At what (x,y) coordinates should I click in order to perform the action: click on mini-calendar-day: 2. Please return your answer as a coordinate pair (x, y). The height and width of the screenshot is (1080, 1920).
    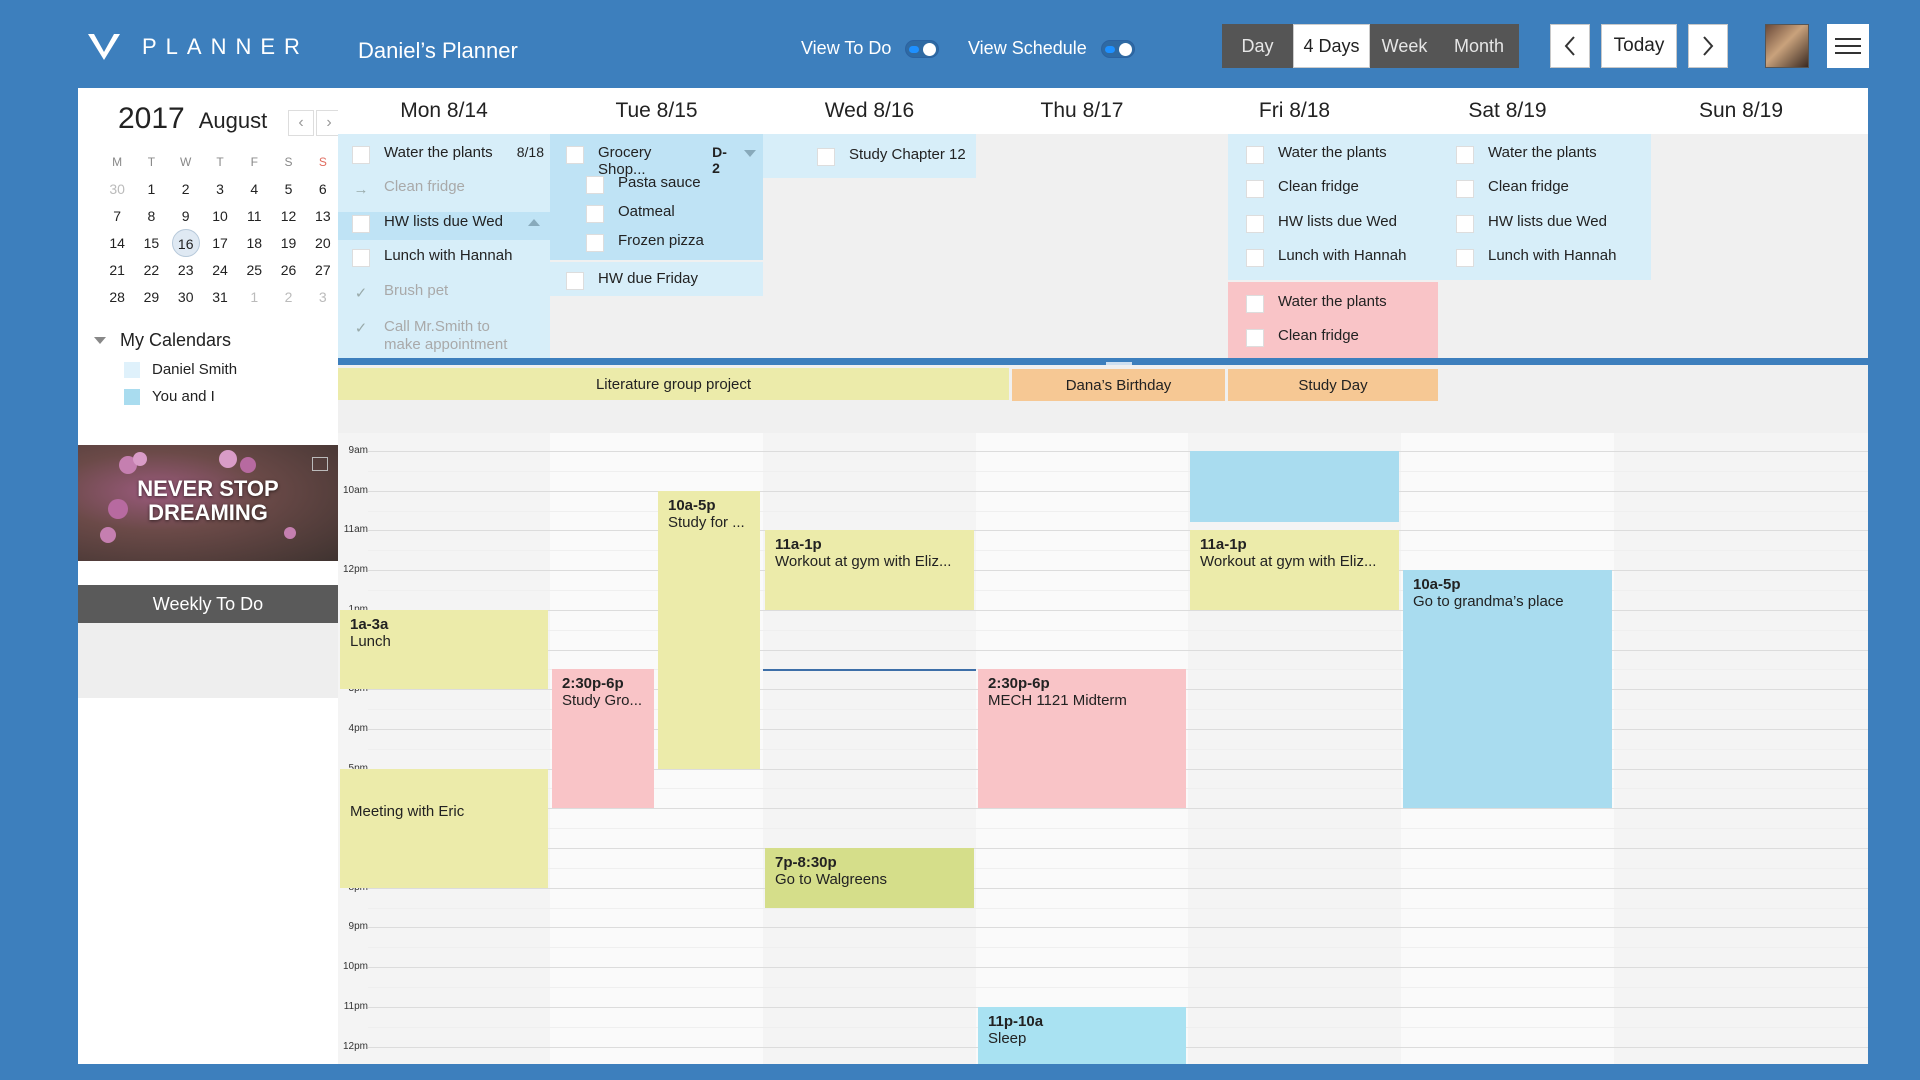
    Looking at the image, I should click on (288, 297).